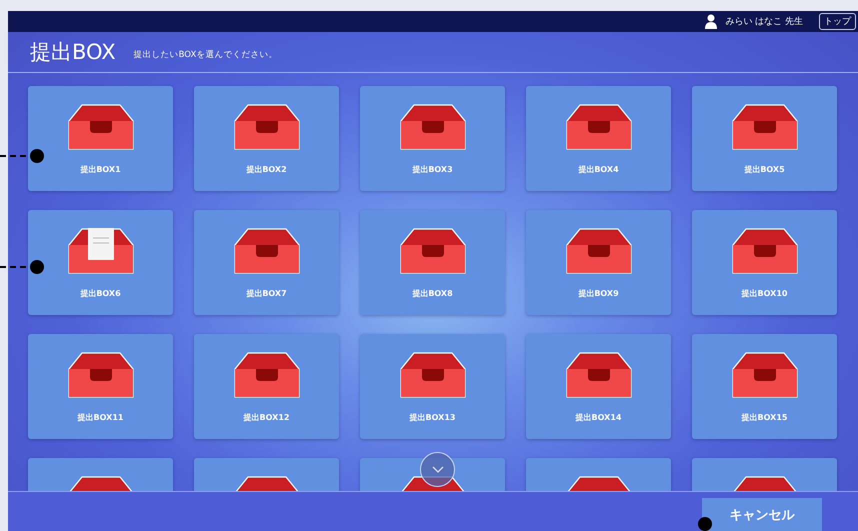 Image resolution: width=858 pixels, height=531 pixels. I want to click on submission-box-card: 提出BOX8, so click(432, 262).